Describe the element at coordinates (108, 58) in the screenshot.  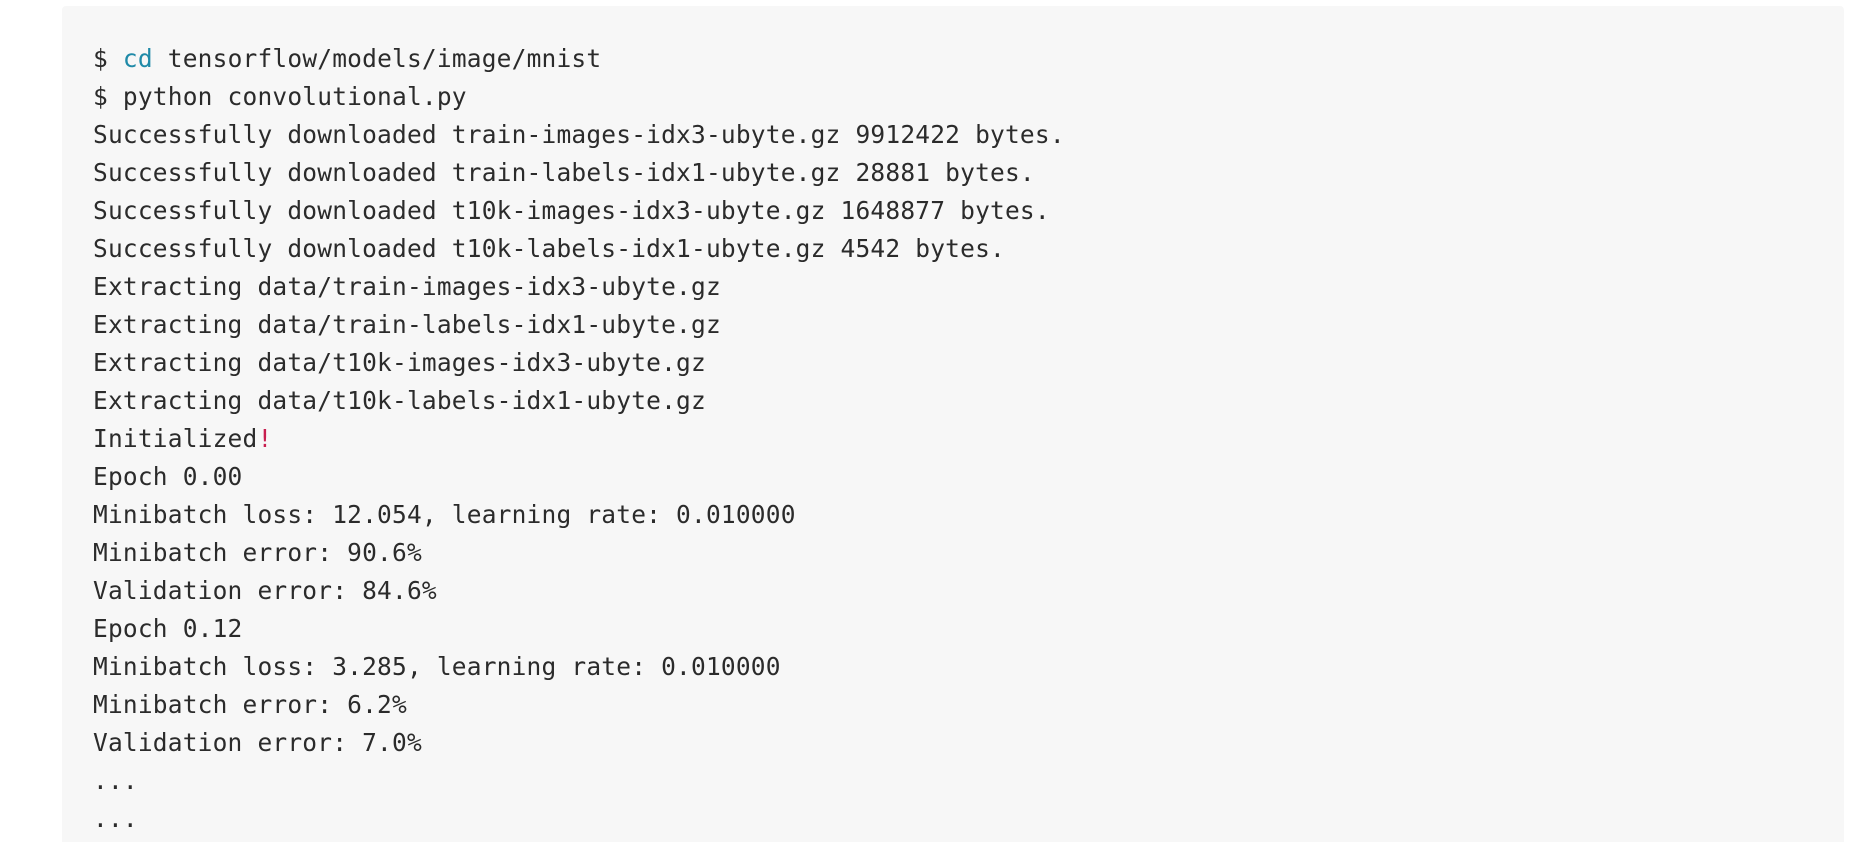
I see `prompt-symbol: $` at that location.